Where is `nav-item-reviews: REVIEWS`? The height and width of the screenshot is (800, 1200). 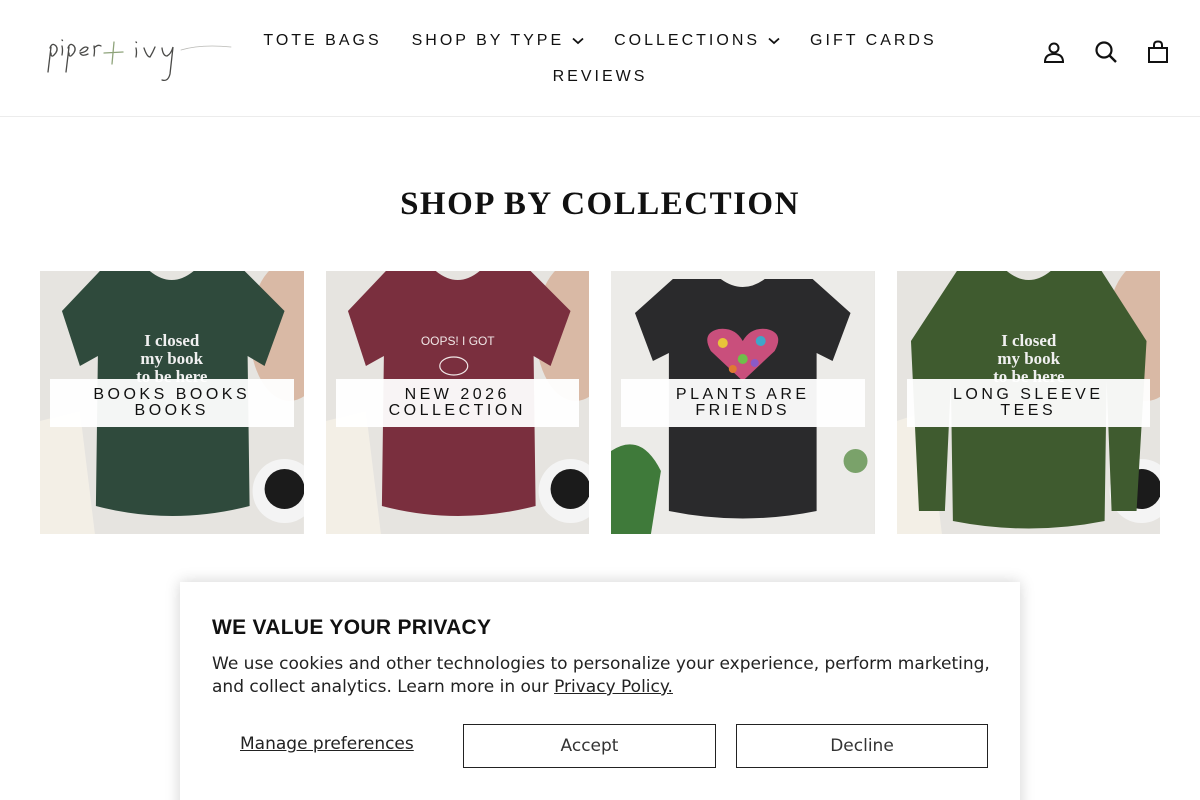
nav-item-reviews: REVIEWS is located at coordinates (600, 77).